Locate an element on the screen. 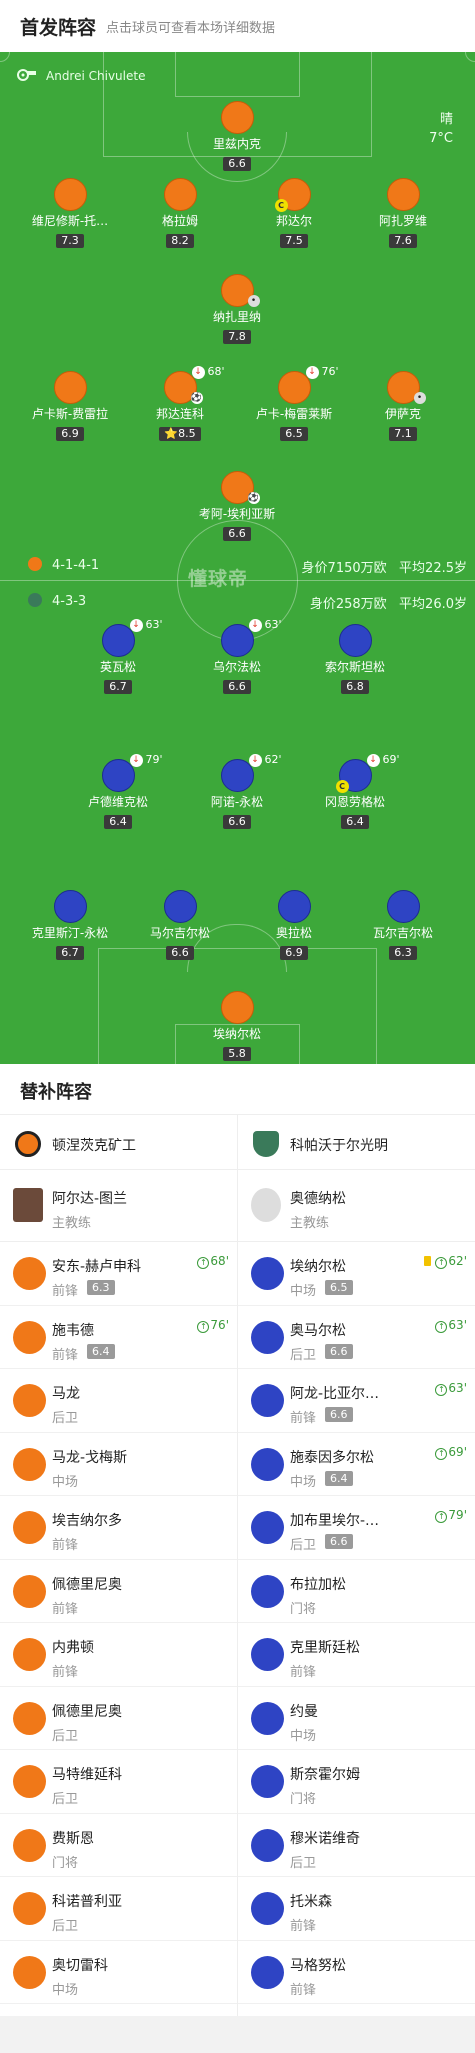 The width and height of the screenshot is (475, 2053). sub-player-name: 克里斯廷松 is located at coordinates (325, 1648).